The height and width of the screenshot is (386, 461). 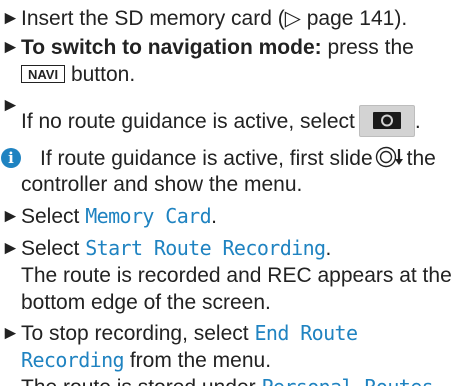 What do you see at coordinates (197, 360) in the screenshot?
I see `step-text: from the menu.` at bounding box center [197, 360].